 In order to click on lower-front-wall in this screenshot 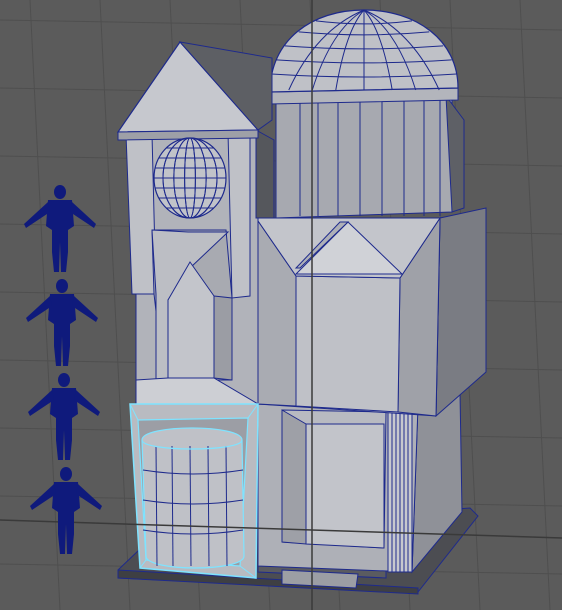, I will do `click(338, 488)`.